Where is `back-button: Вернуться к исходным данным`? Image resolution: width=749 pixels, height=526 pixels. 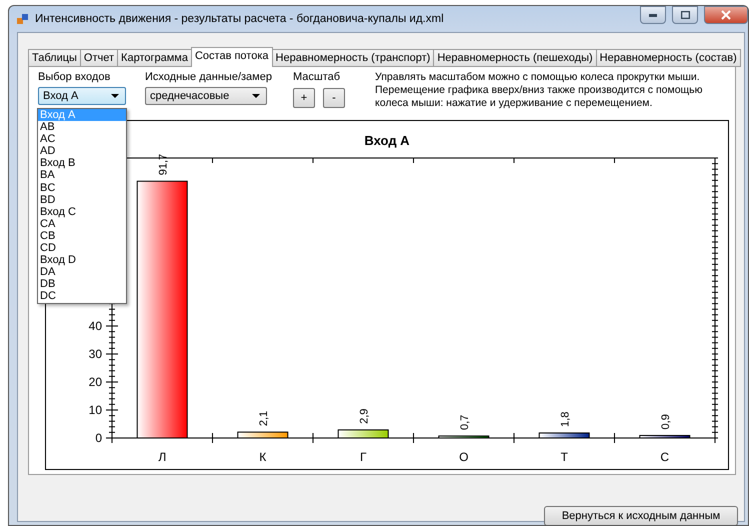
back-button: Вернуться к исходным данным is located at coordinates (641, 515).